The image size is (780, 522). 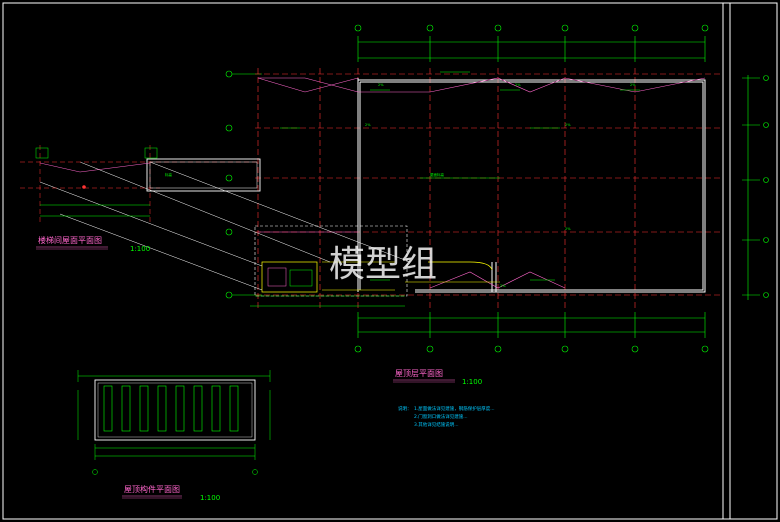 What do you see at coordinates (368, 125) in the screenshot?
I see `slope-label-4: 2%` at bounding box center [368, 125].